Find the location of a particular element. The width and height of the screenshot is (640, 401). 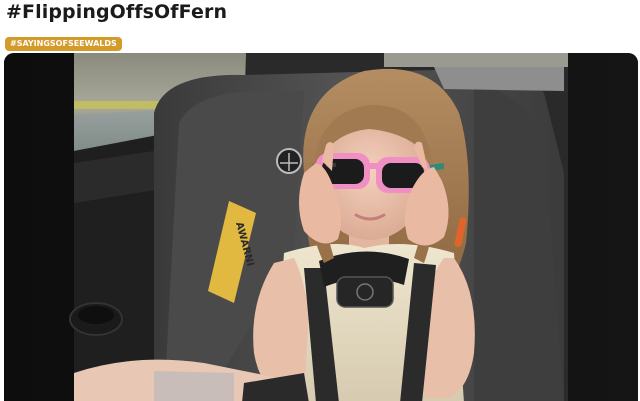

hashtag-tag-badge: #SAYINGSOFSEEWALDS is located at coordinates (63, 44).